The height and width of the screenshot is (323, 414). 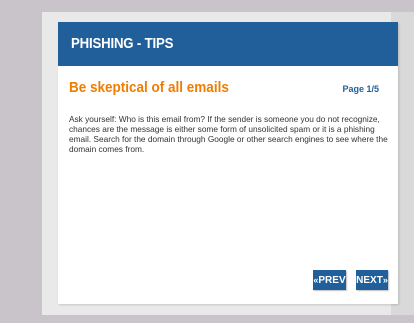 What do you see at coordinates (149, 87) in the screenshot?
I see `section-heading: Be skeptical of all emails` at bounding box center [149, 87].